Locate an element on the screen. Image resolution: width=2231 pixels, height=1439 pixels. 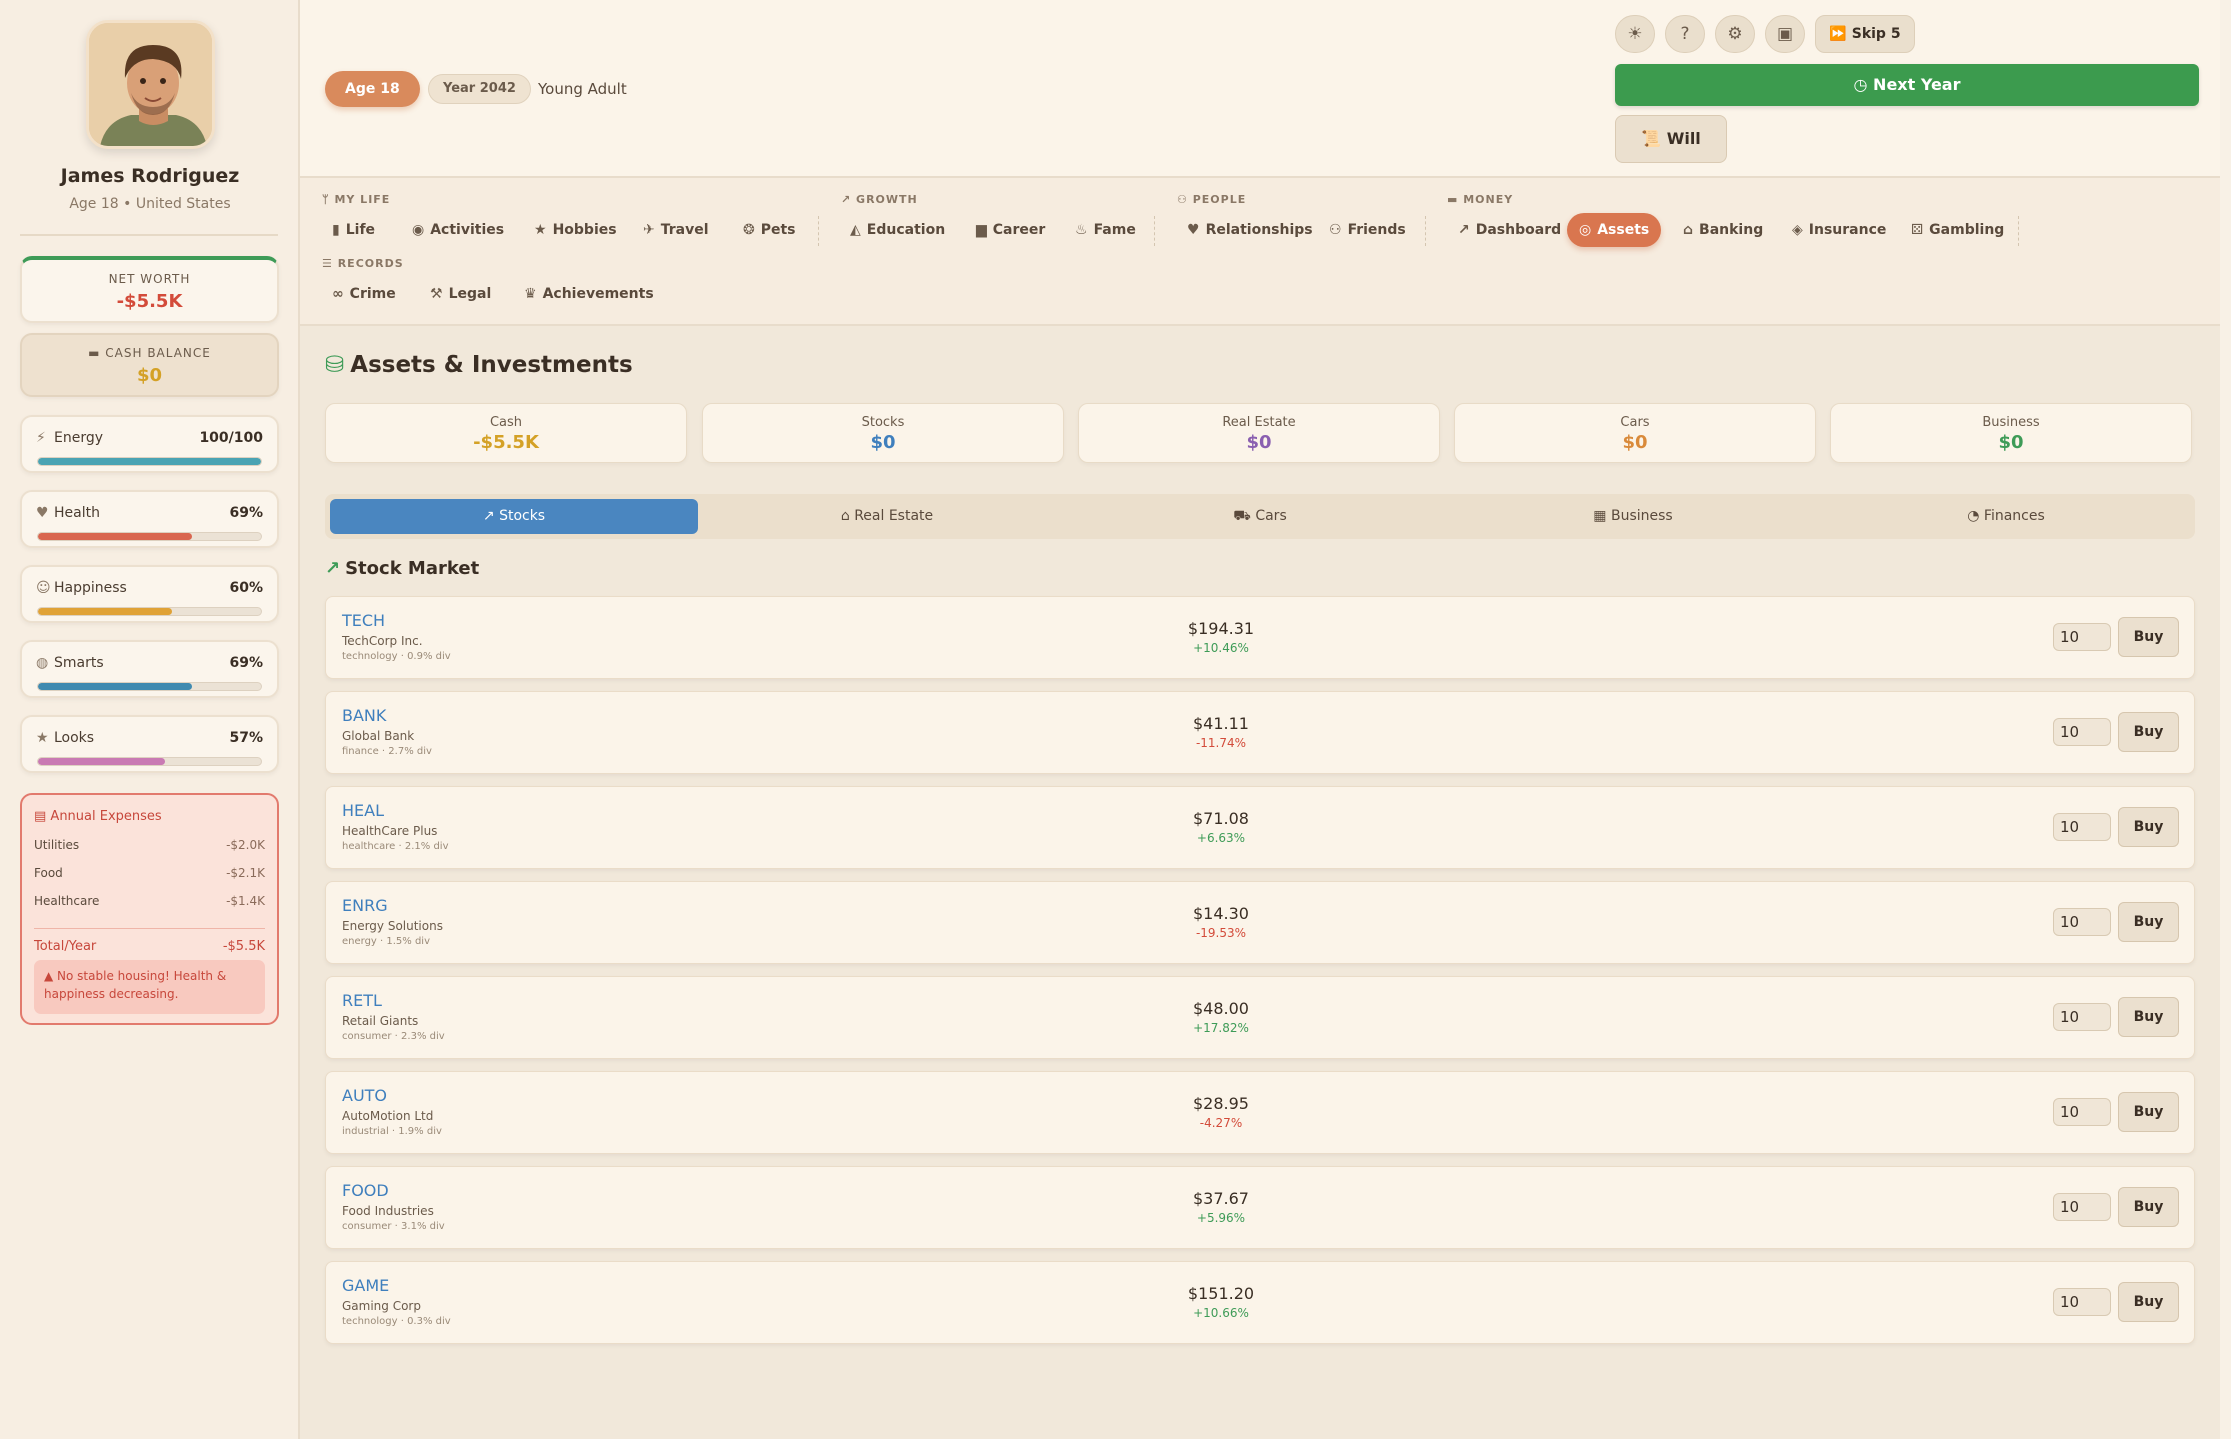
nav-item-crime: ∞ Crime is located at coordinates (364, 294).